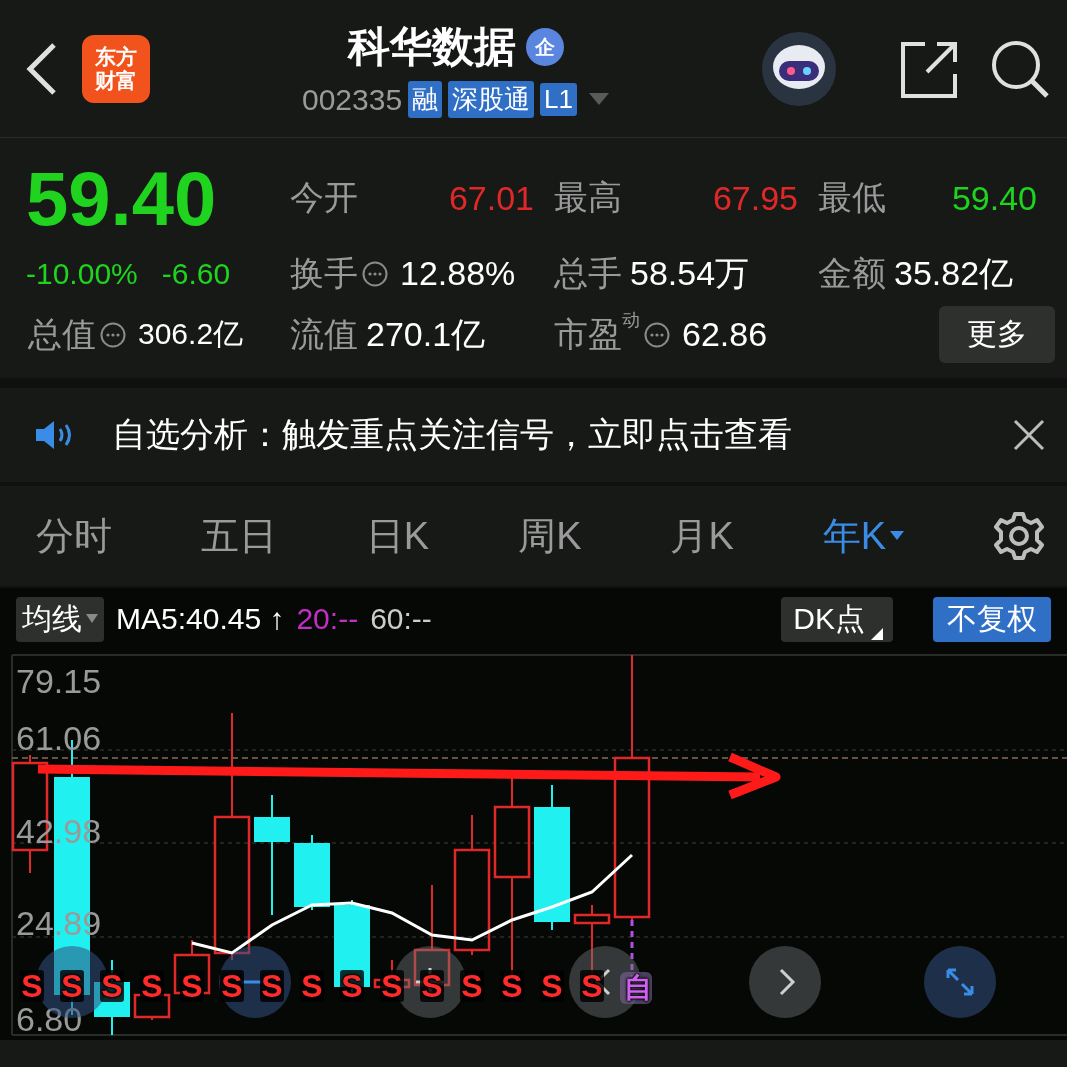 This screenshot has height=1067, width=1067. I want to click on app-logo: 东方 财富, so click(116, 68).